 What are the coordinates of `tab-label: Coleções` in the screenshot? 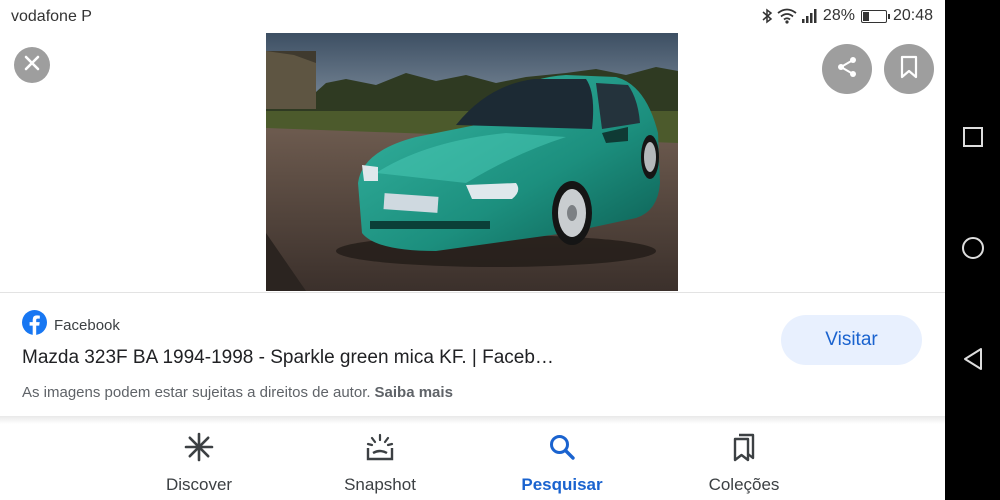 It's located at (744, 484).